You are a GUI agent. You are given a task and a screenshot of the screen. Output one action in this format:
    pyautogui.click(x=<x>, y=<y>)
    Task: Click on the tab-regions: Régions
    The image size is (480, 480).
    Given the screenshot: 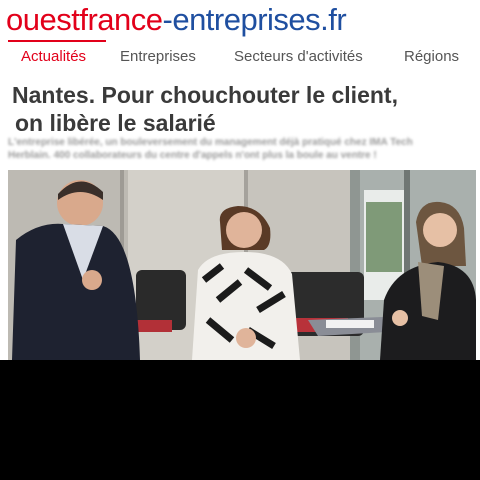 What is the action you would take?
    pyautogui.click(x=431, y=56)
    